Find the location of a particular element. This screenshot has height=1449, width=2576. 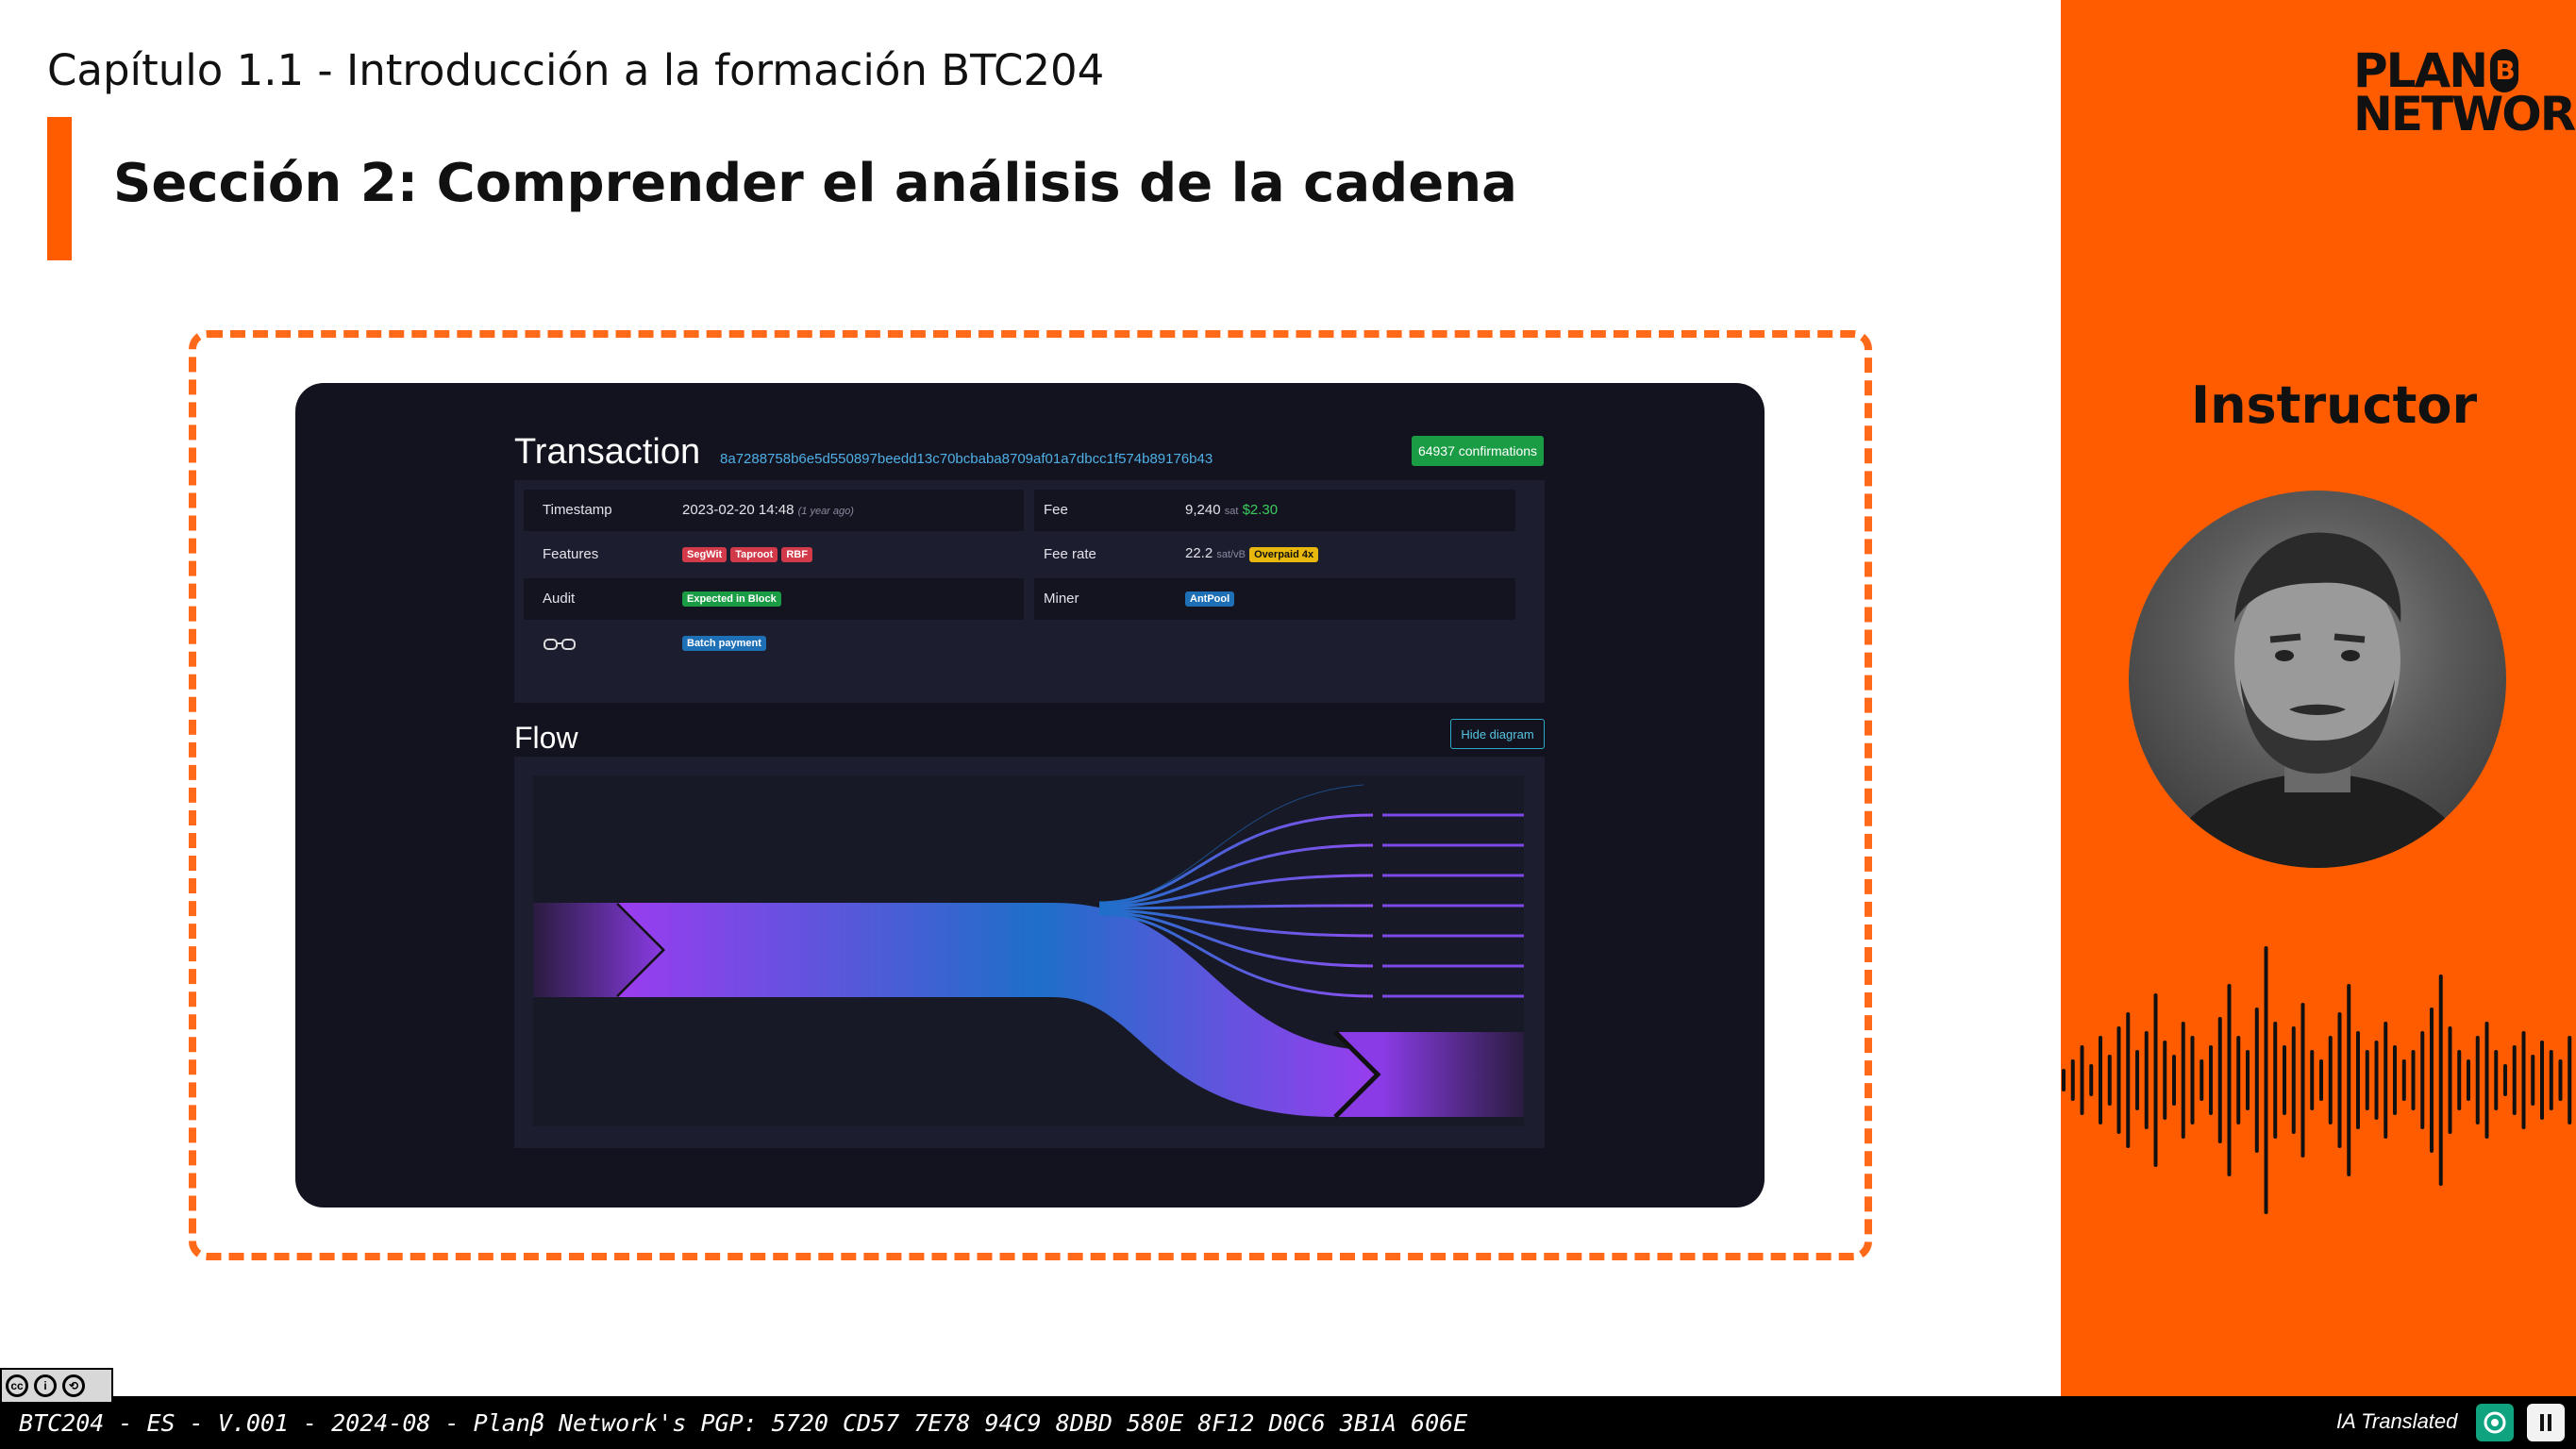

audit-label: Audit is located at coordinates (559, 599).